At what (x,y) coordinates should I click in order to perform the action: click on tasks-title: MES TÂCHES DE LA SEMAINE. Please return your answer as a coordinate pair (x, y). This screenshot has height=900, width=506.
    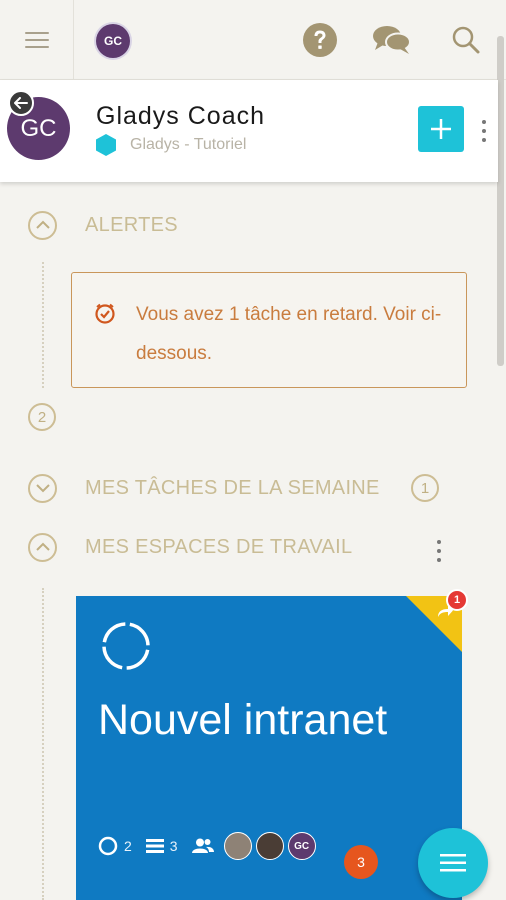
    Looking at the image, I should click on (232, 487).